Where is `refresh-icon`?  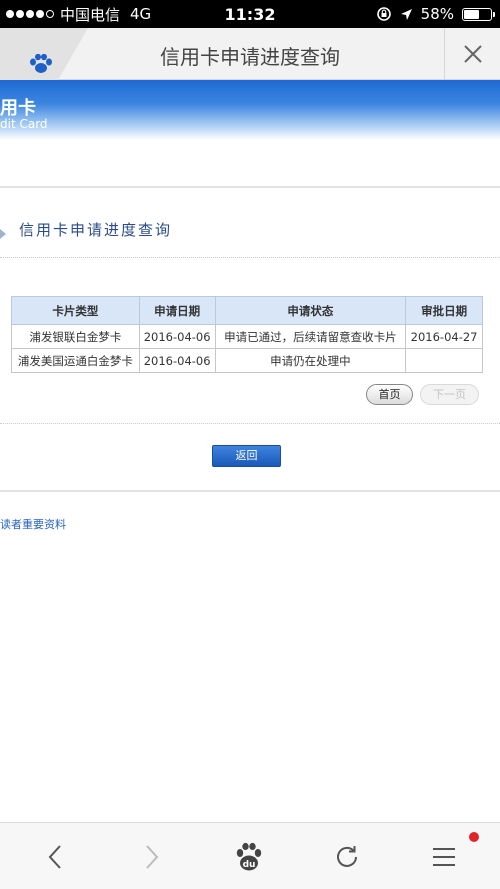
refresh-icon is located at coordinates (347, 856).